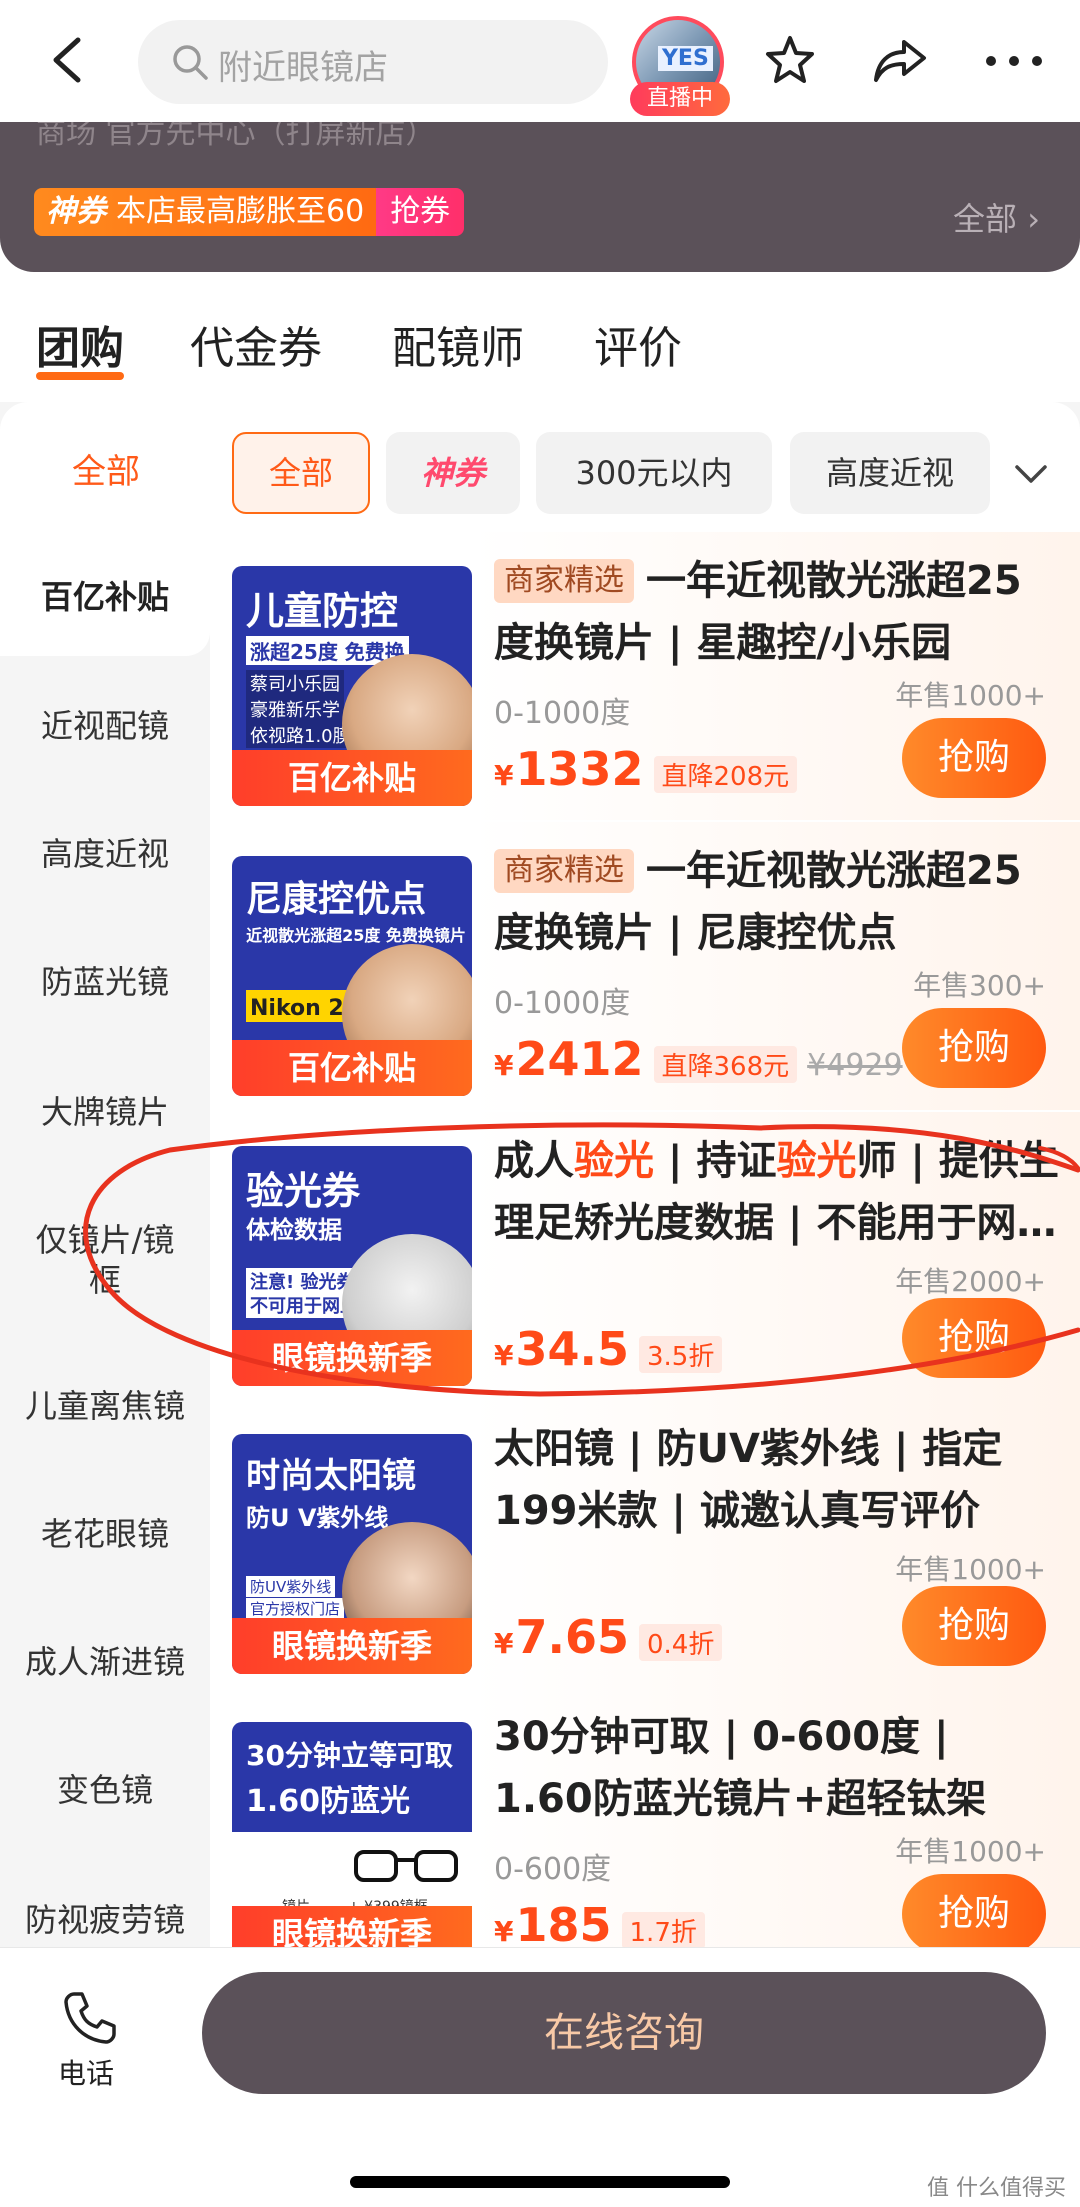 Image resolution: width=1080 pixels, height=2207 pixels. I want to click on product-title: 商家精选 一年近视散光涨超25度换镜片 | 尼康控优点, so click(777, 902).